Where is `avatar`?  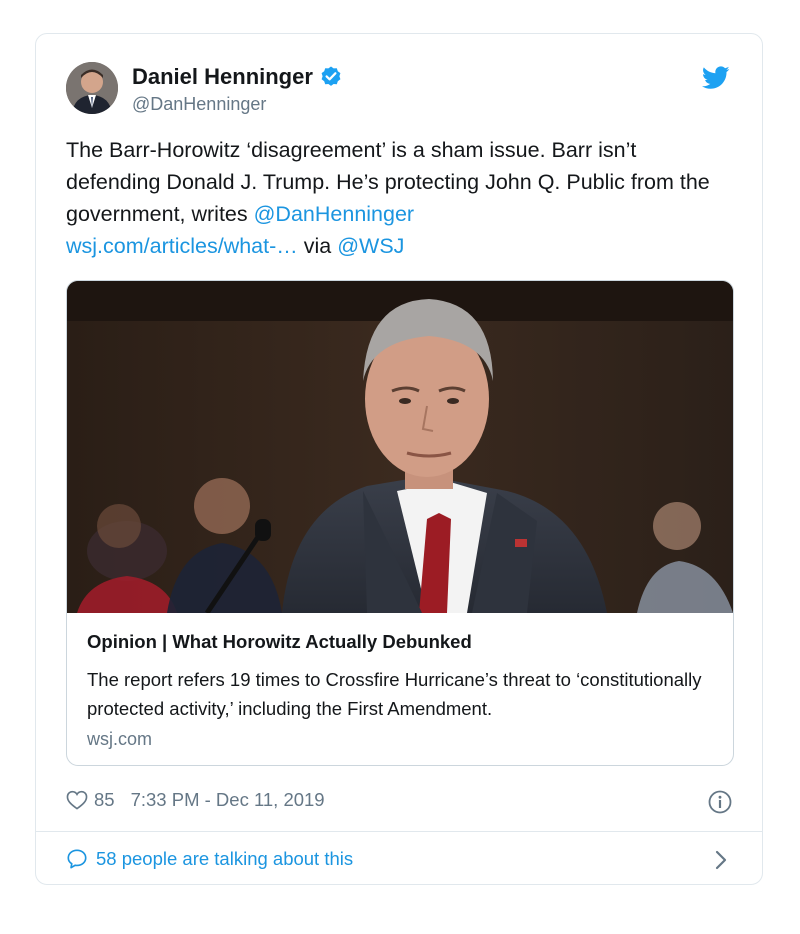
avatar is located at coordinates (92, 88).